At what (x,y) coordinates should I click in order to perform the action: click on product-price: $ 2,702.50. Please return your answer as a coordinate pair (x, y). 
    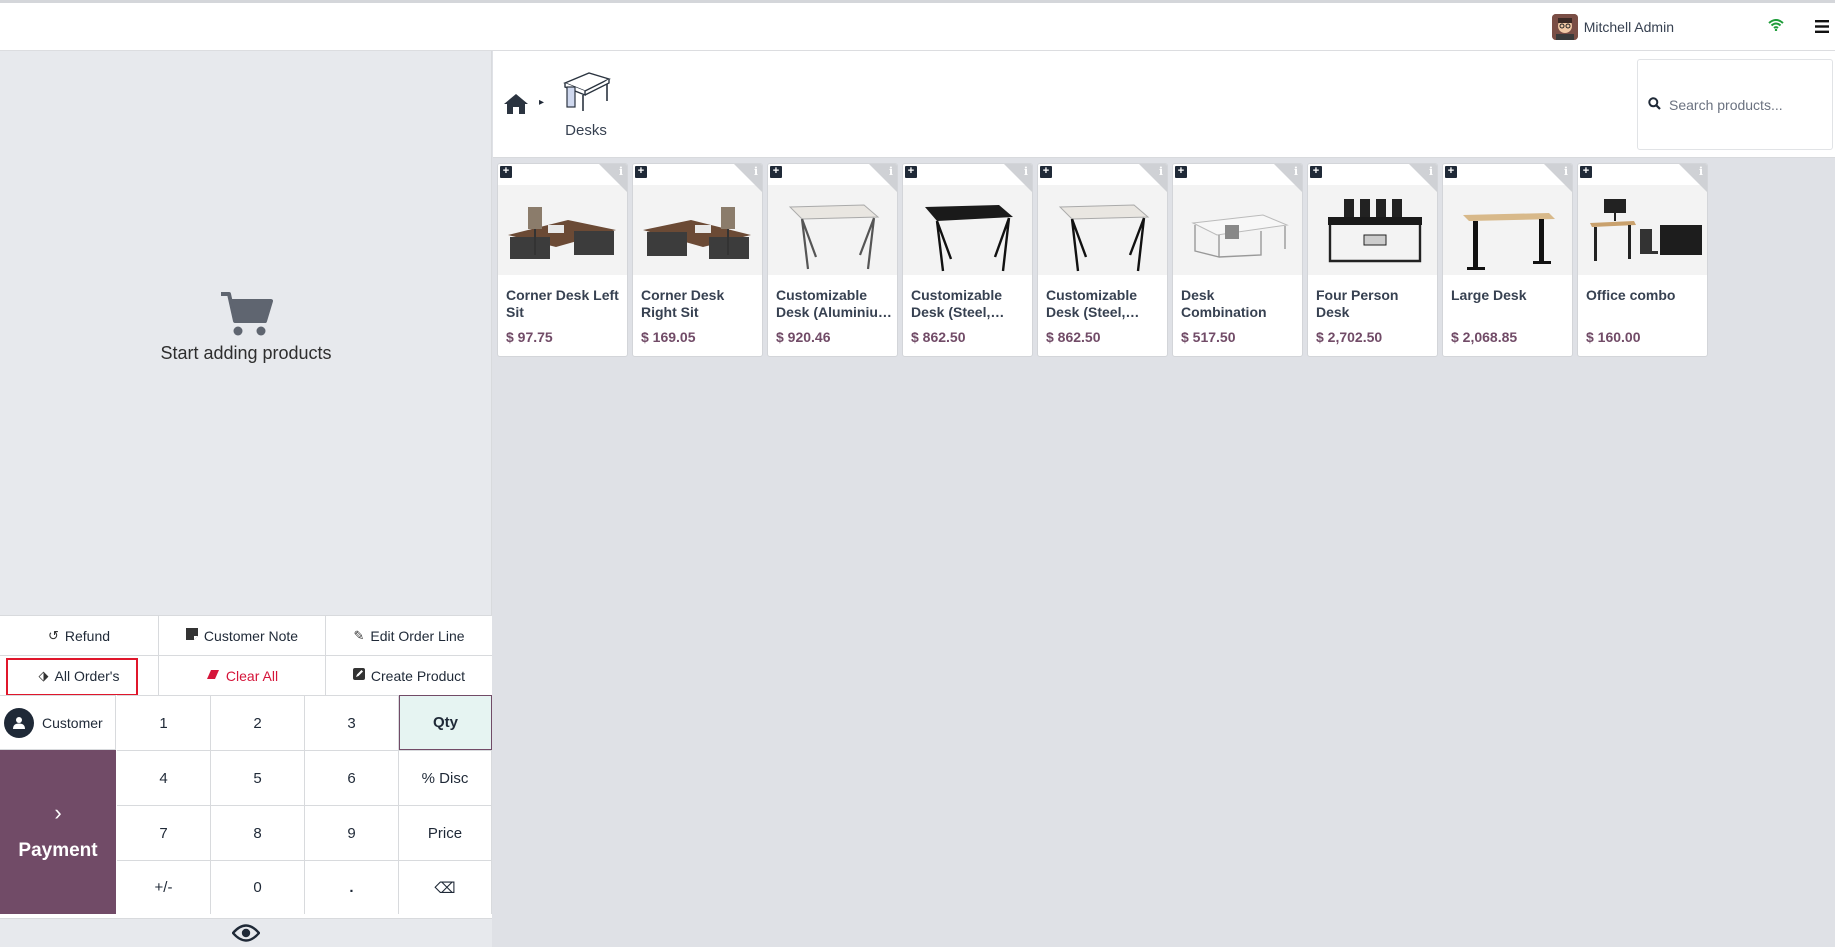
    Looking at the image, I should click on (1349, 337).